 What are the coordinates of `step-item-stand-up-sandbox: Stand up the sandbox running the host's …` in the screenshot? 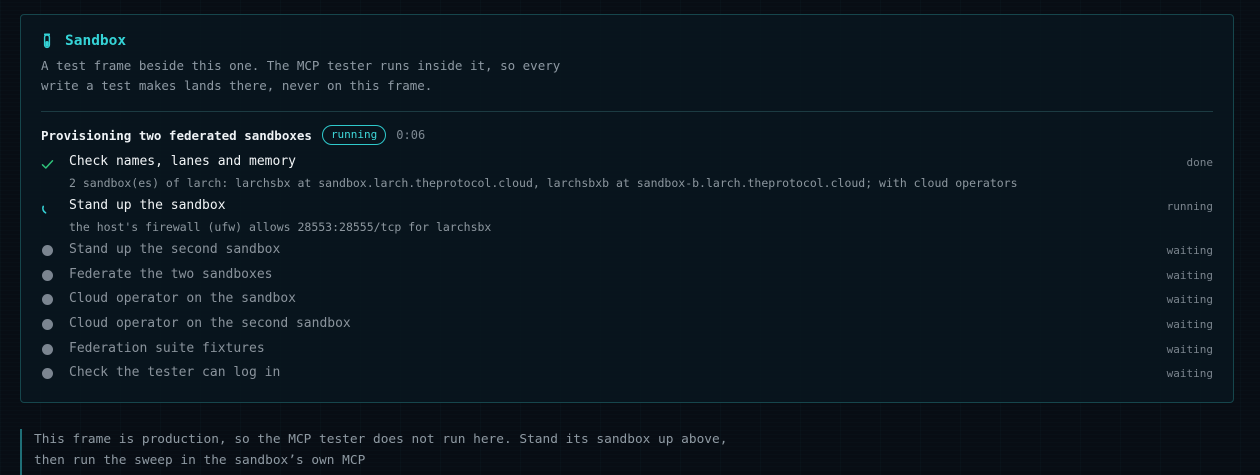 It's located at (627, 218).